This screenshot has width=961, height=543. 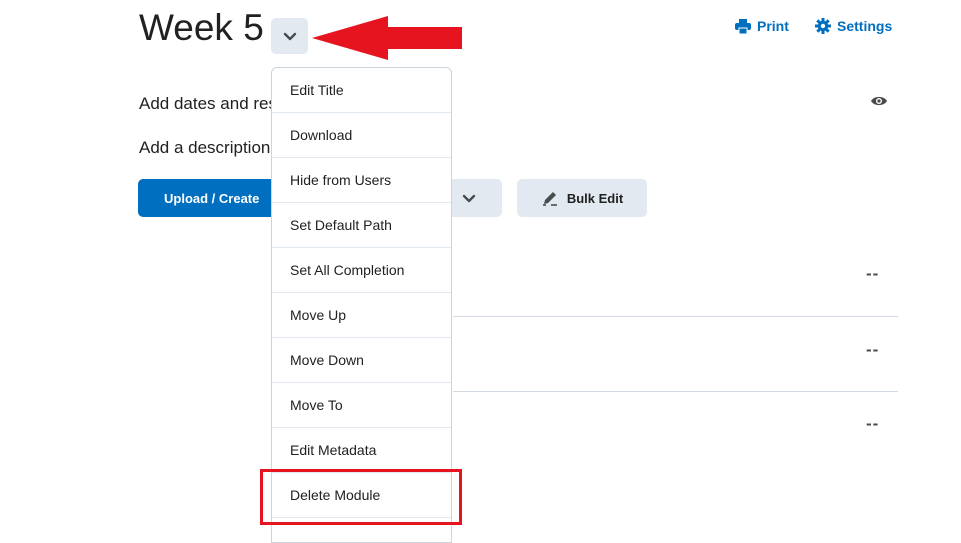 I want to click on menu-item-set-default-path: Set Default Path, so click(x=361, y=225).